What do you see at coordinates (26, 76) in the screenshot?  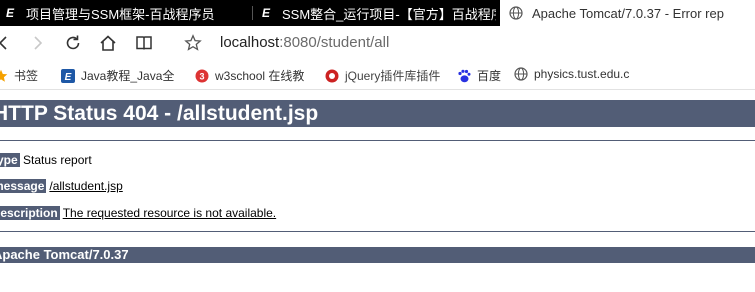 I see `bookmark-label: 书签` at bounding box center [26, 76].